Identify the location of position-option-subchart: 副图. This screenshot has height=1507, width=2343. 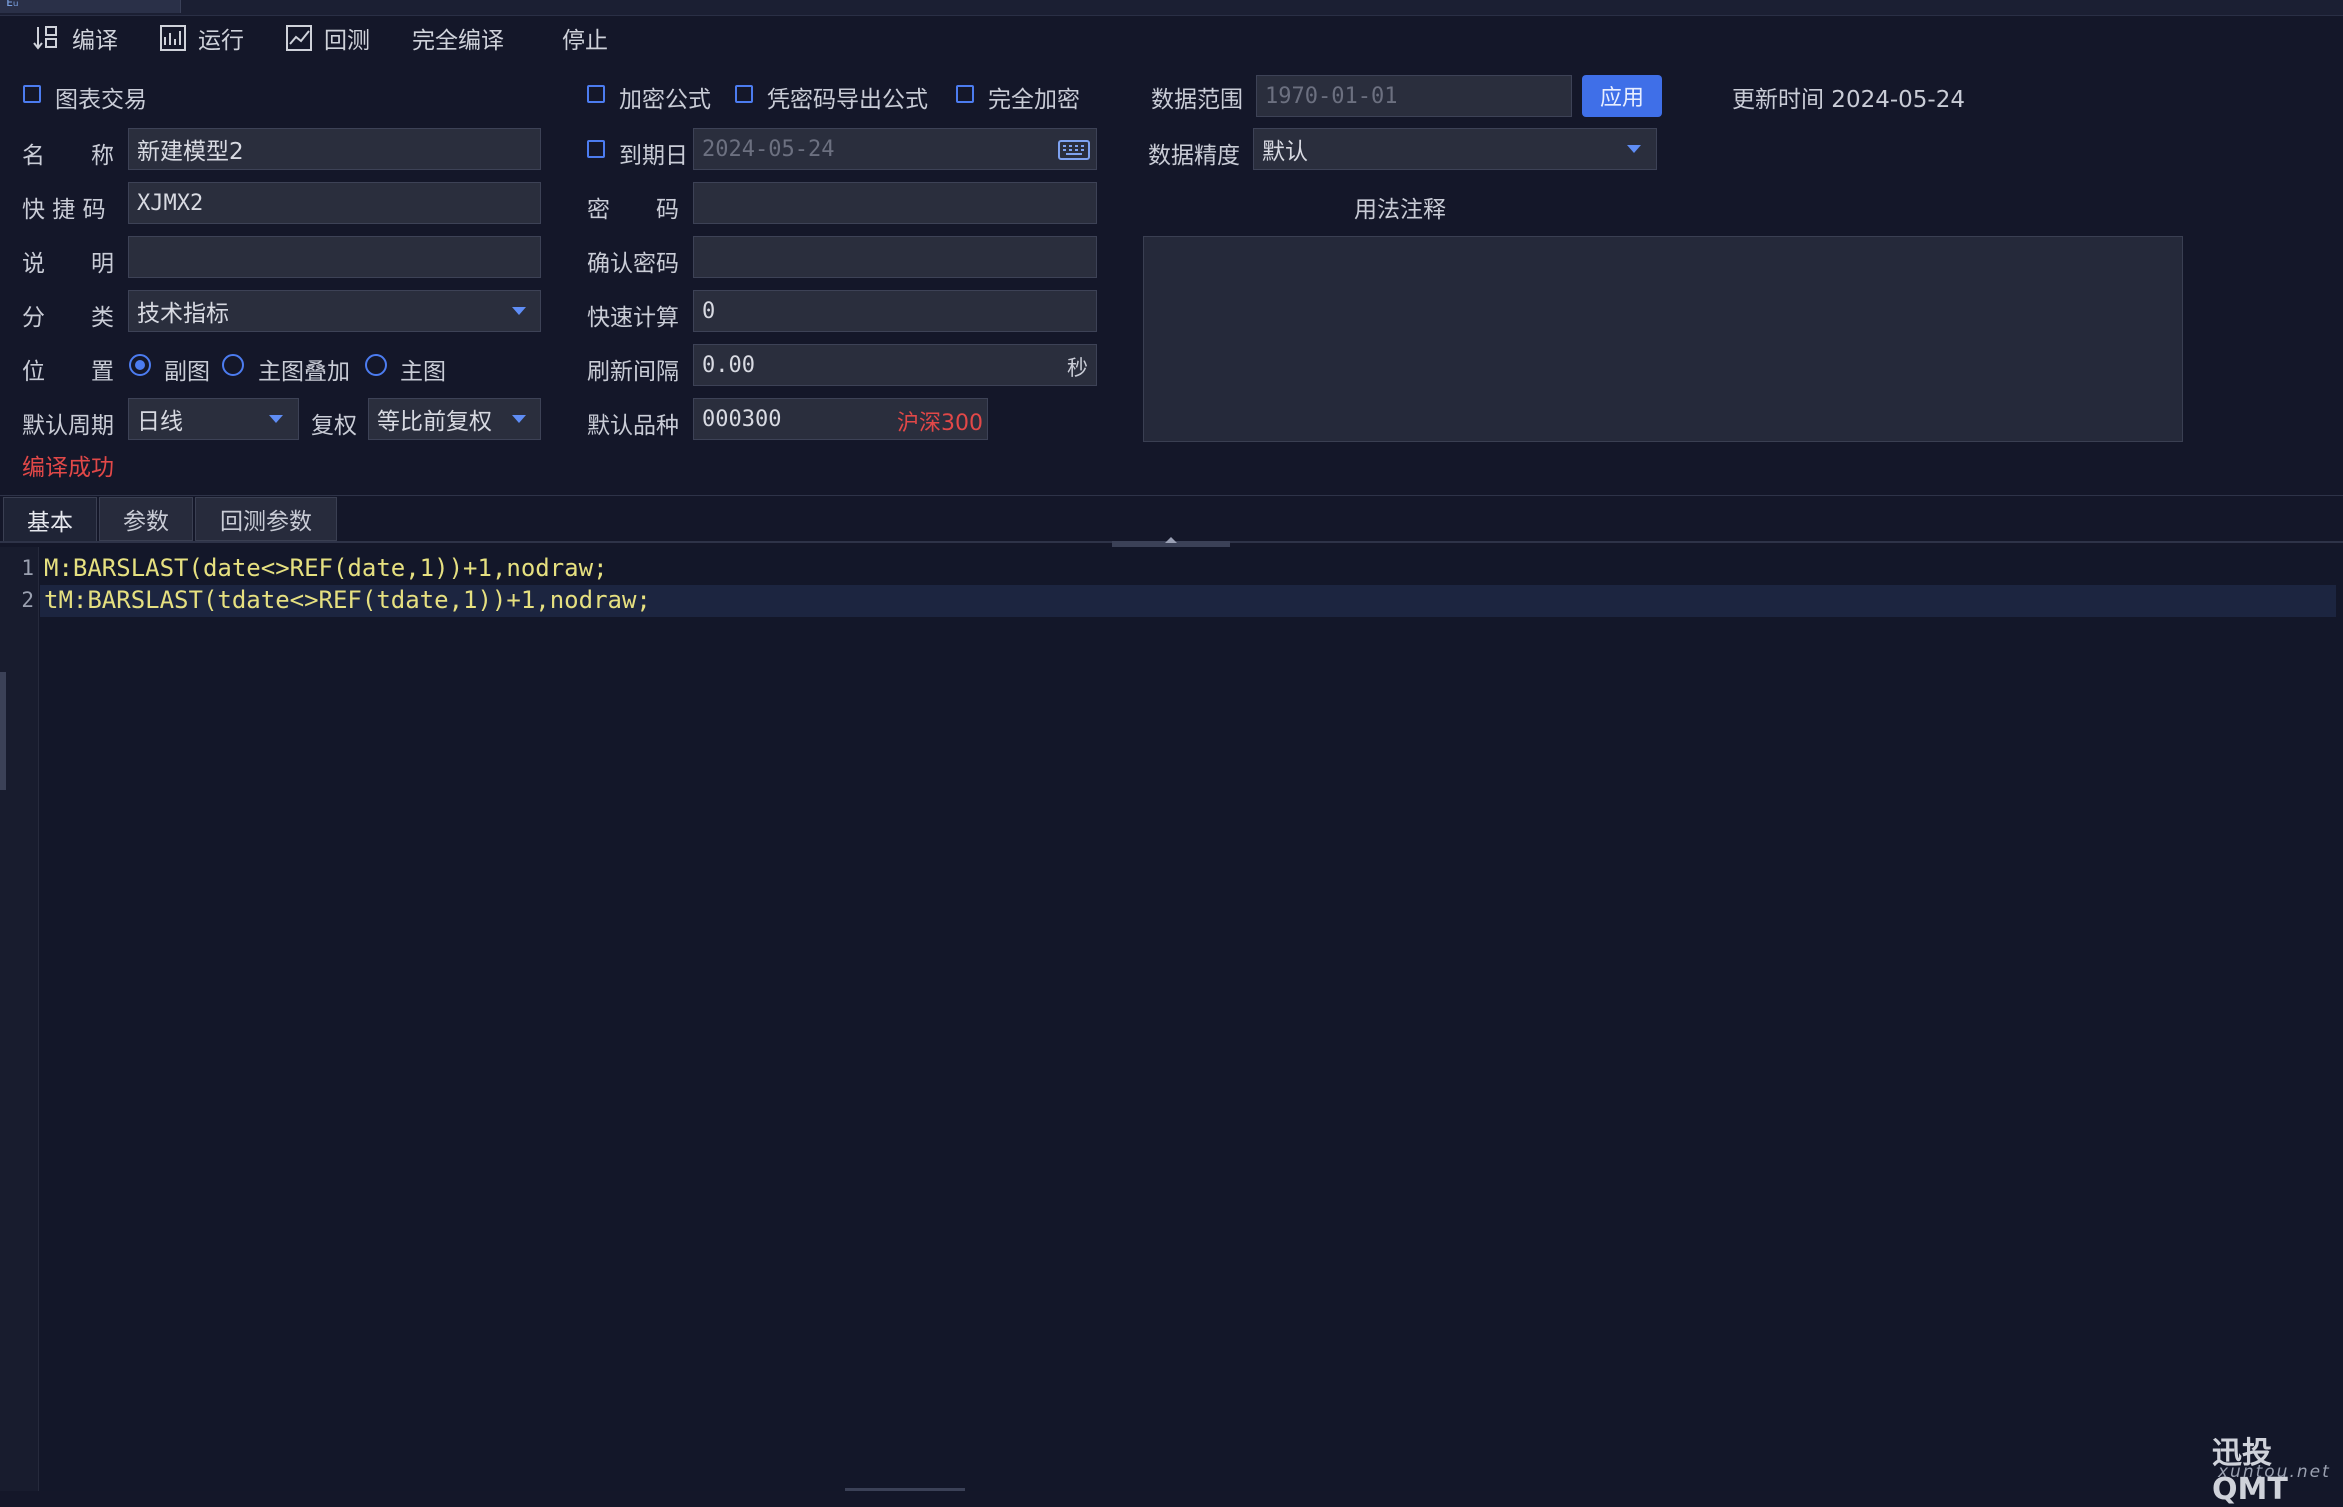
(187, 372).